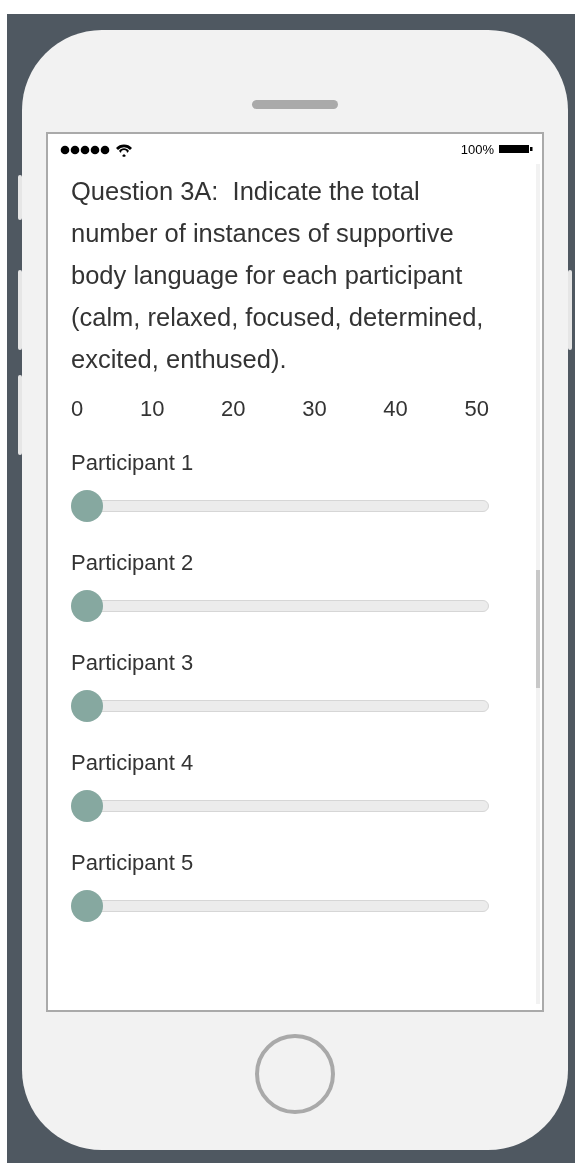 This screenshot has height=1163, width=575. What do you see at coordinates (314, 409) in the screenshot?
I see `scale-label: 30` at bounding box center [314, 409].